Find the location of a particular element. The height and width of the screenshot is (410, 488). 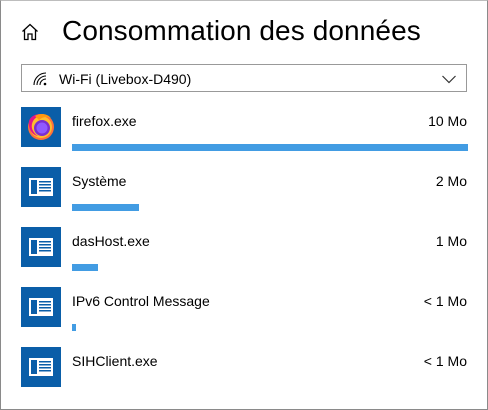

page-header: Consommation des données is located at coordinates (244, 31).